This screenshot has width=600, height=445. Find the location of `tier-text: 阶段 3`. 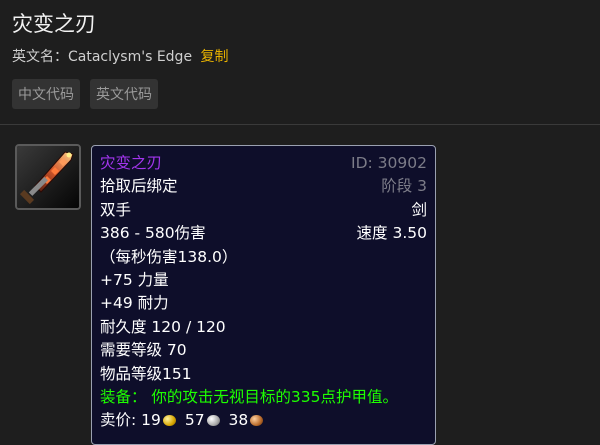

tier-text: 阶段 3 is located at coordinates (404, 186).